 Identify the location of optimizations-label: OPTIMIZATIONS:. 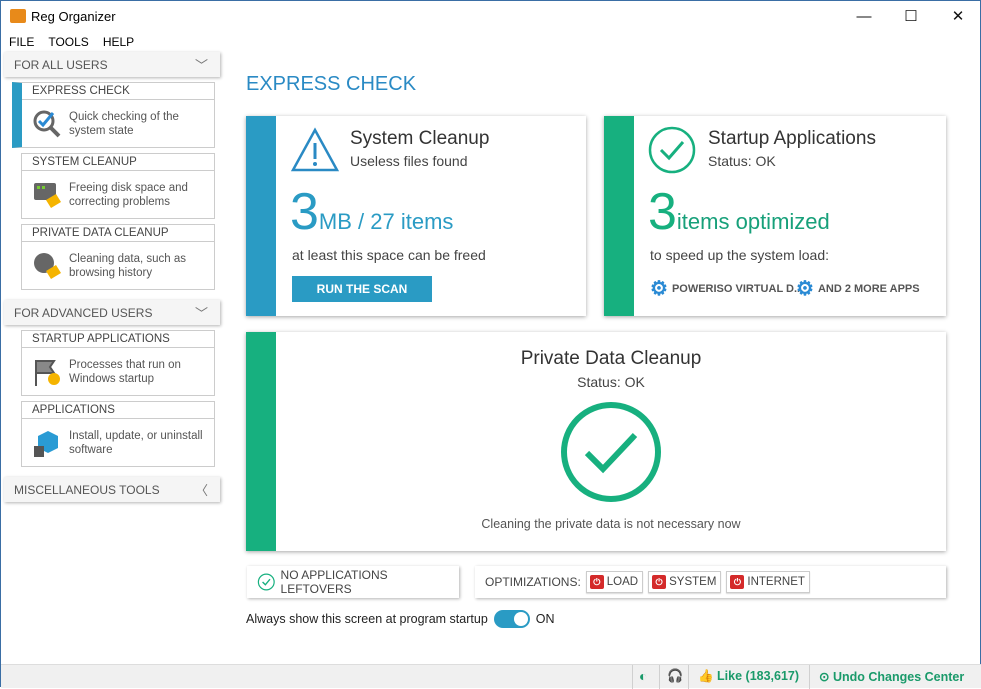
(533, 582).